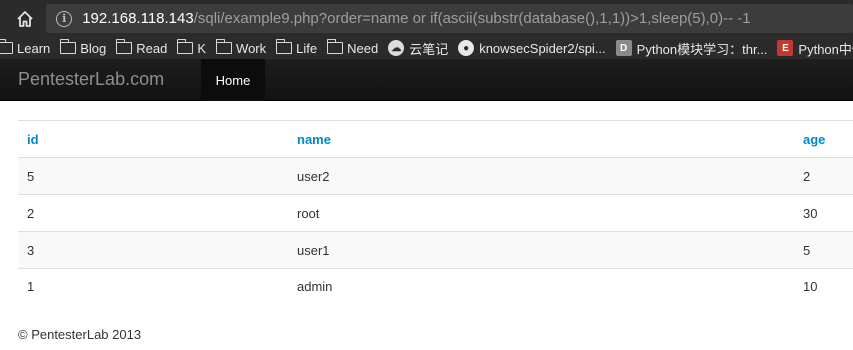 The height and width of the screenshot is (350, 853). What do you see at coordinates (541, 250) in the screenshot?
I see `cell-name: user1` at bounding box center [541, 250].